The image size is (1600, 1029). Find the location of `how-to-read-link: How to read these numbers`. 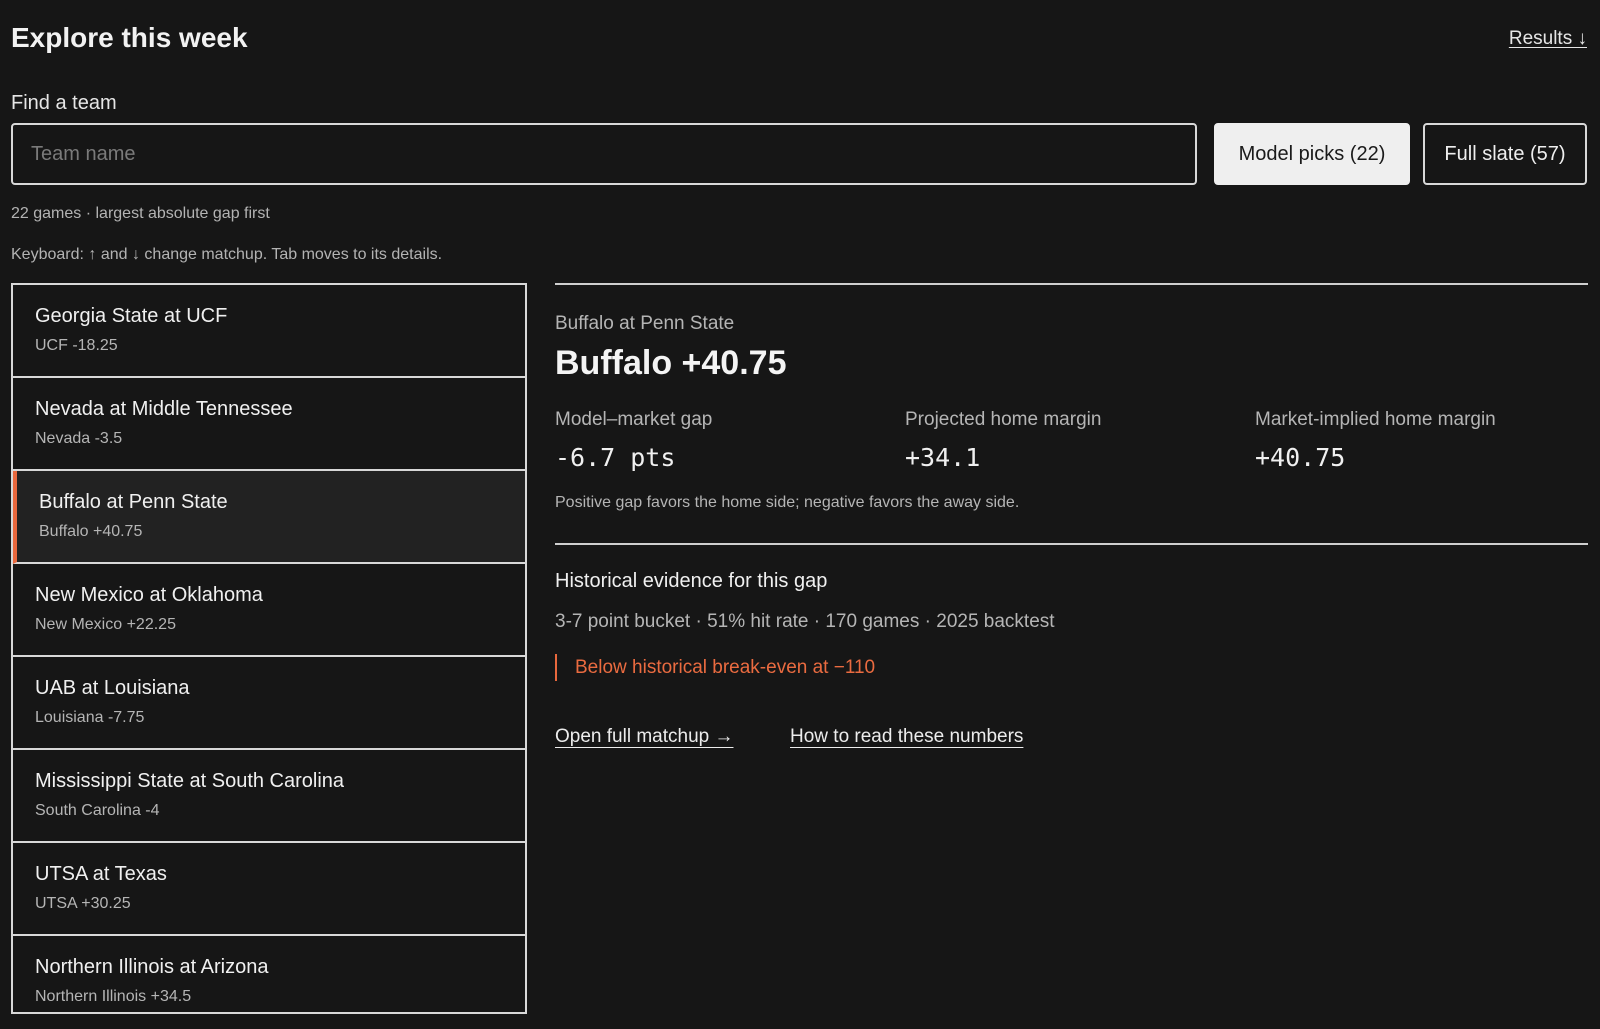

how-to-read-link: How to read these numbers is located at coordinates (906, 737).